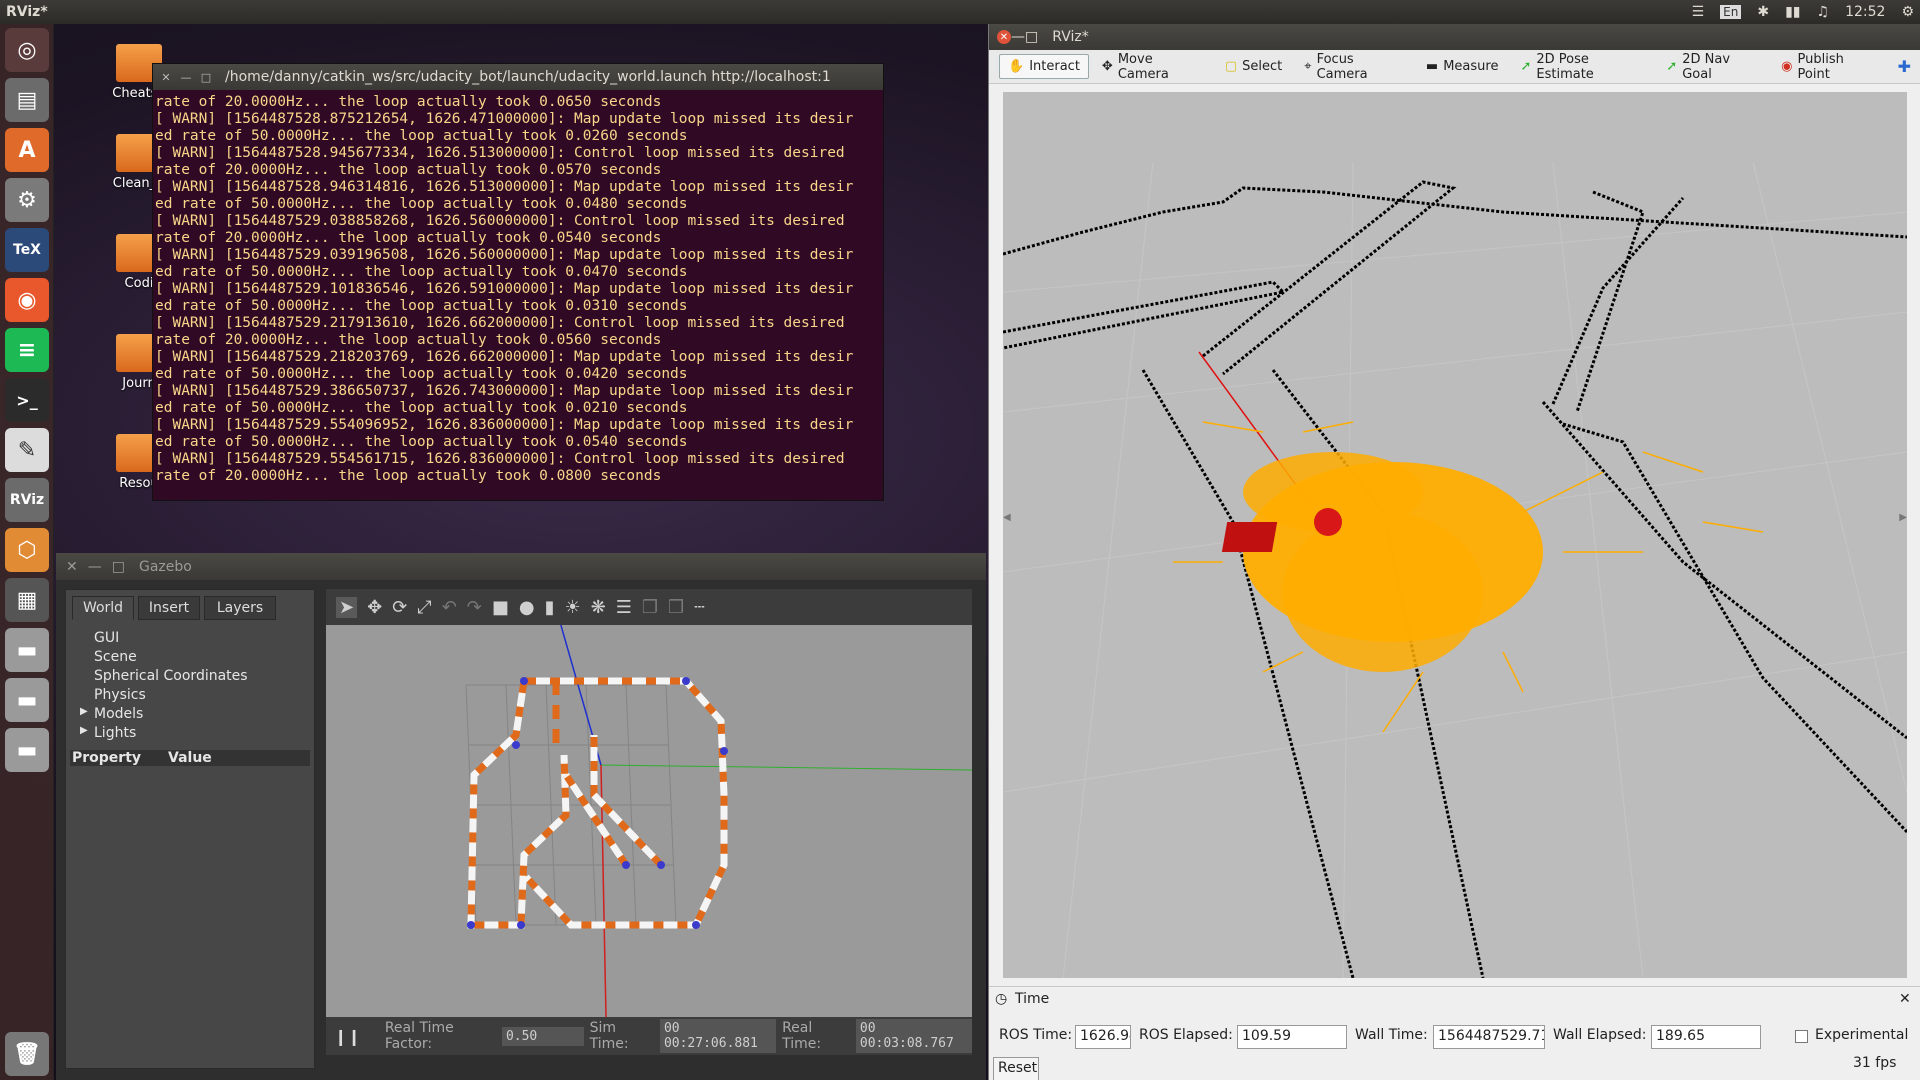 The height and width of the screenshot is (1080, 1920). I want to click on spot-light-icon: ❋, so click(598, 607).